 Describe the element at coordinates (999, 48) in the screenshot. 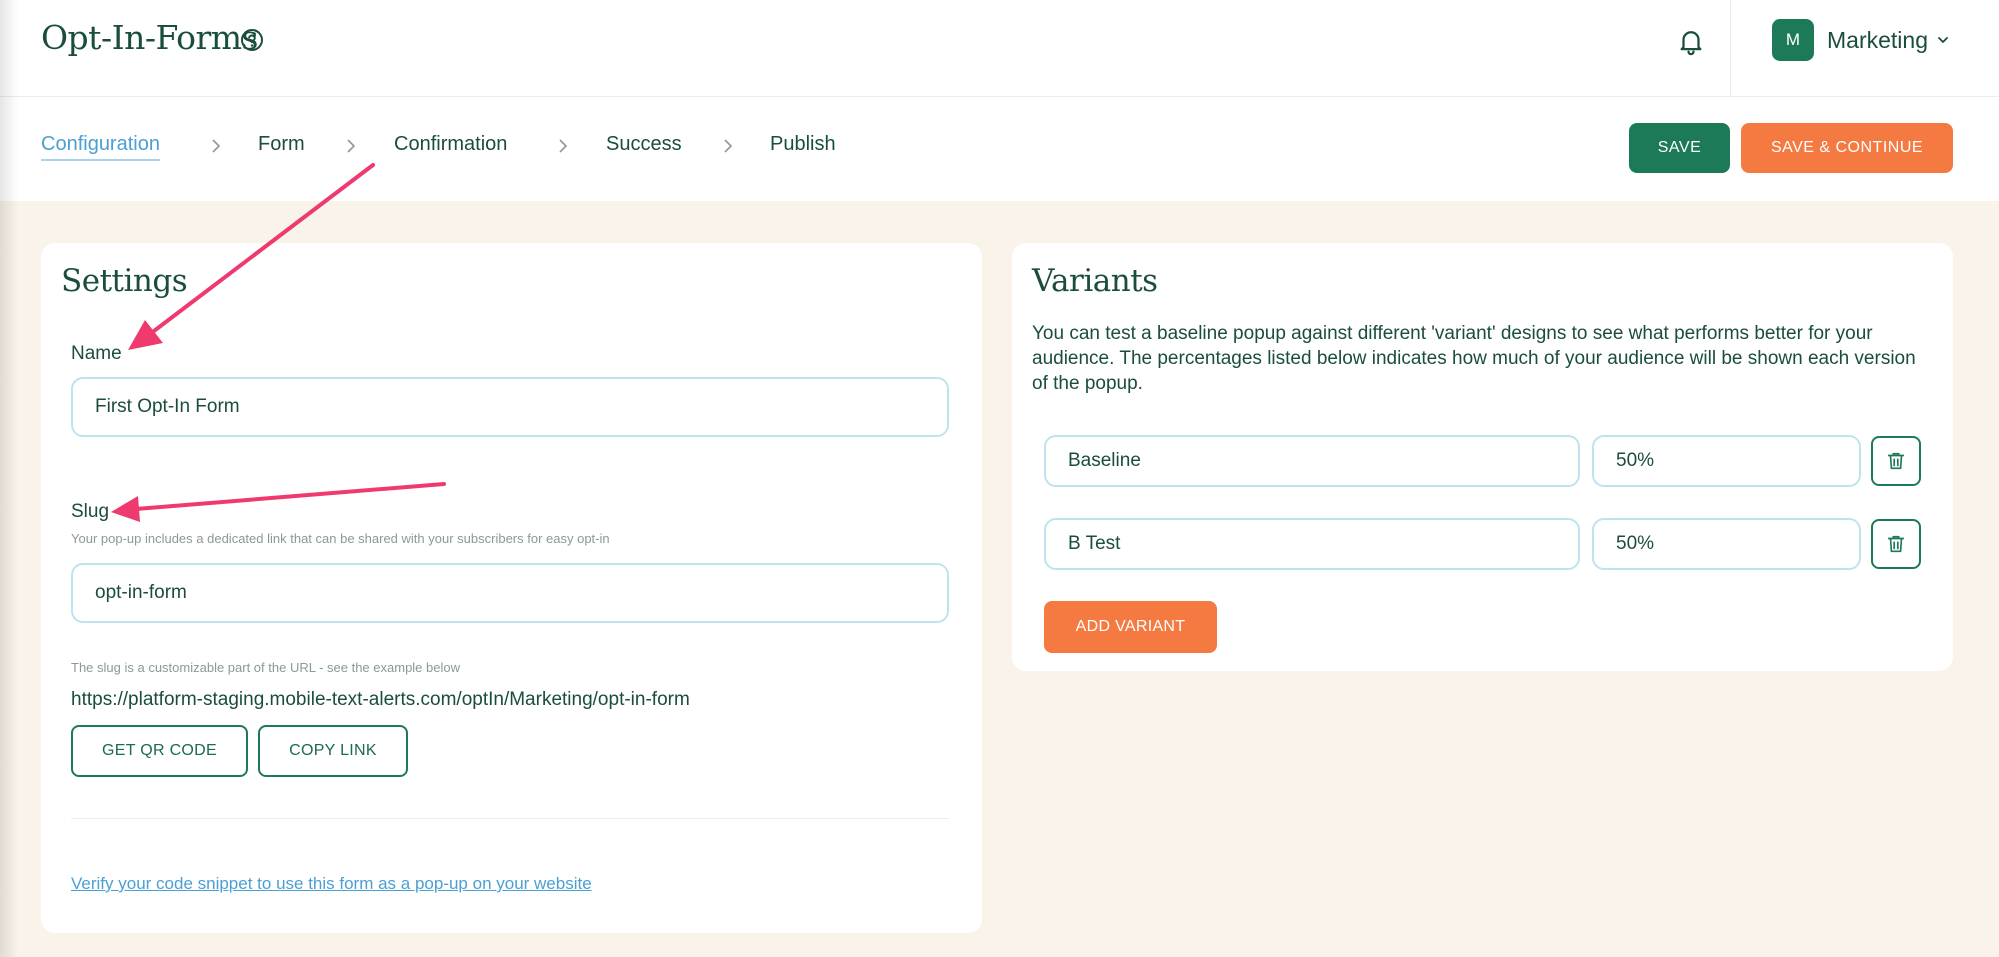

I see `top-bar: Opt-In-Forms M Marketing` at that location.